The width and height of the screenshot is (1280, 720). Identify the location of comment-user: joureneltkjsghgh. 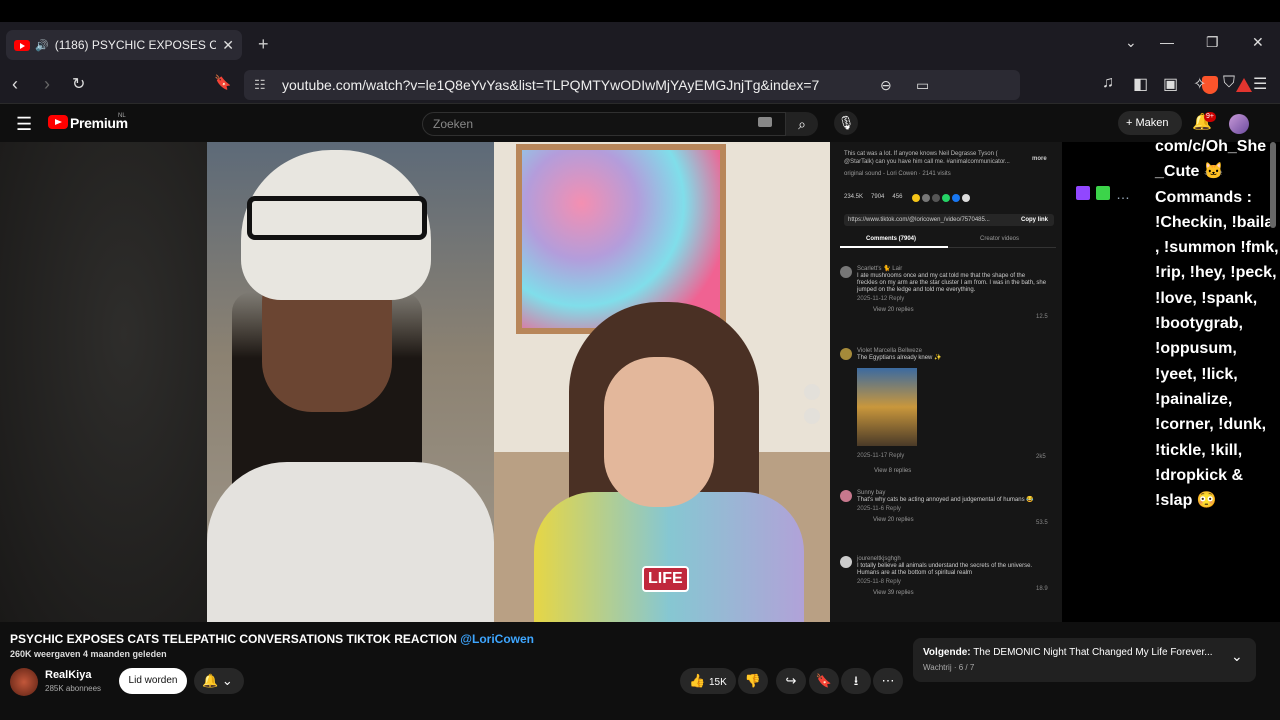
(879, 559).